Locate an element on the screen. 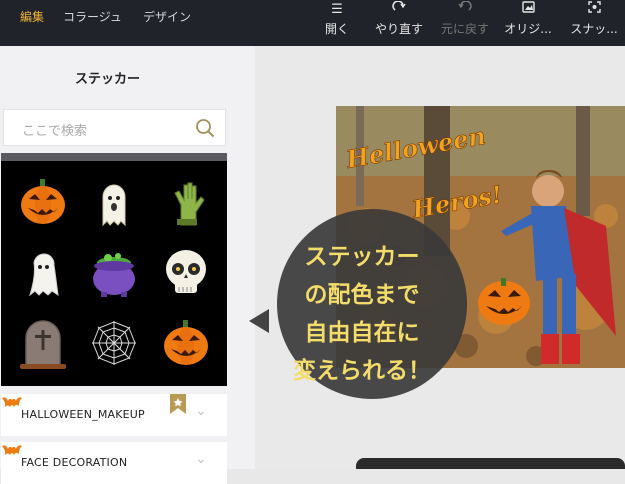  zombie-hand-sticker is located at coordinates (186, 202).